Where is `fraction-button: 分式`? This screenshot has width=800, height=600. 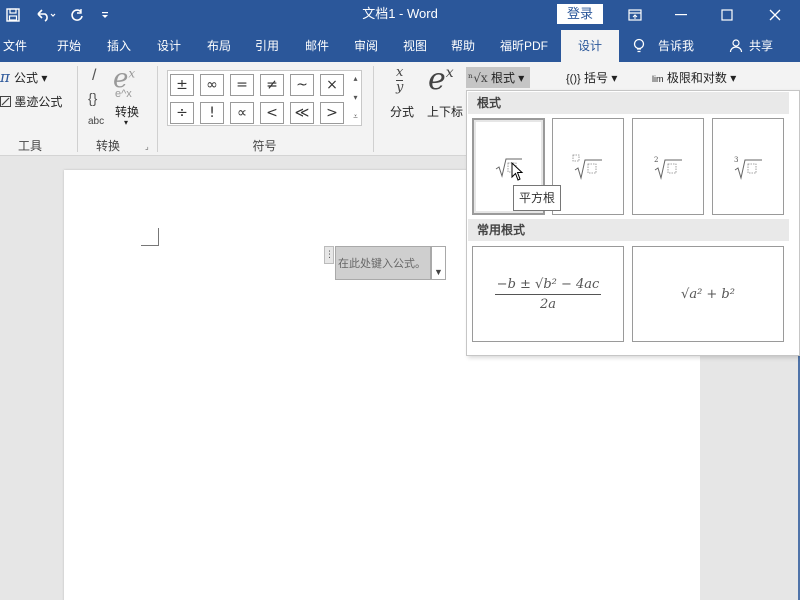 fraction-button: 分式 is located at coordinates (402, 111).